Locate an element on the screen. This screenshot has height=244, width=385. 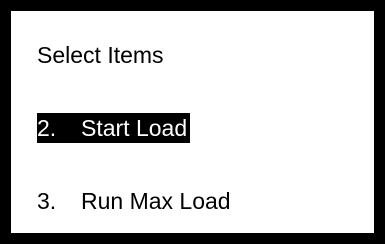
menu-item-run-max-load: 3. Run Max Load is located at coordinates (135, 201).